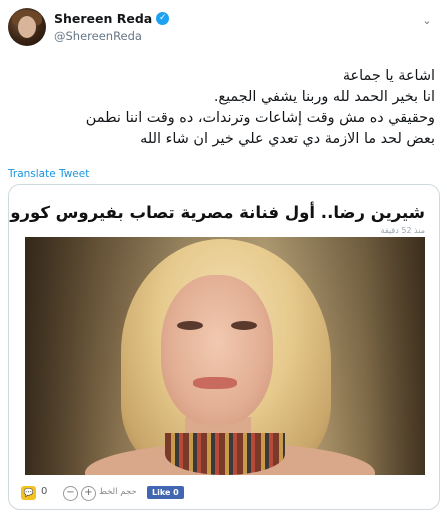 This screenshot has width=447, height=513. What do you see at coordinates (28, 493) in the screenshot?
I see `comment-icon: 💬` at bounding box center [28, 493].